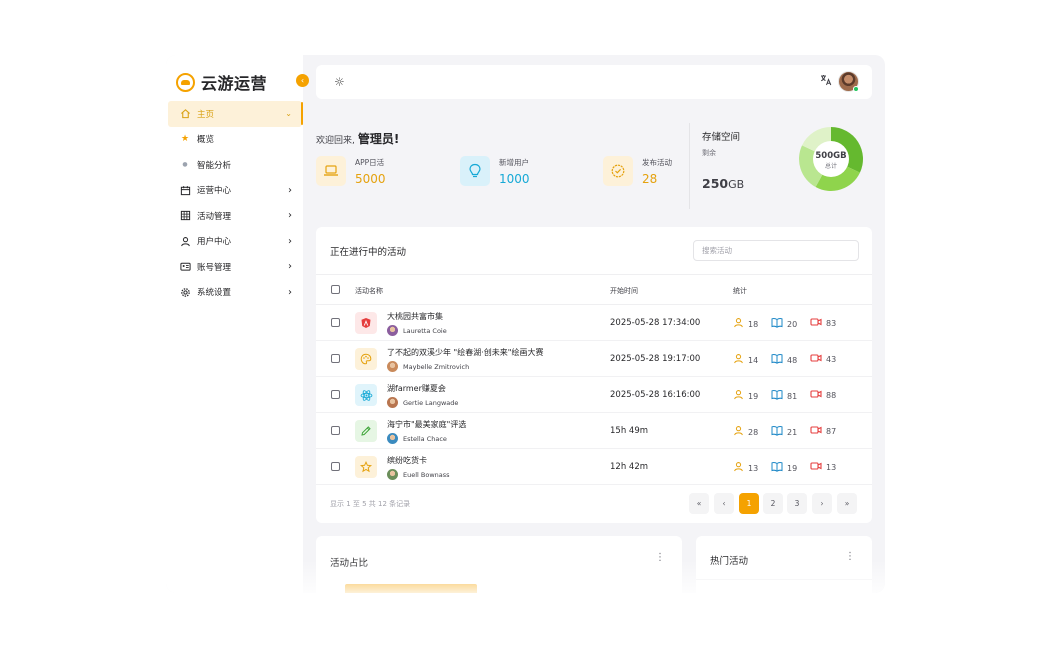 The width and height of the screenshot is (1050, 650). I want to click on activity-name: 大桃园共富市集, so click(415, 316).